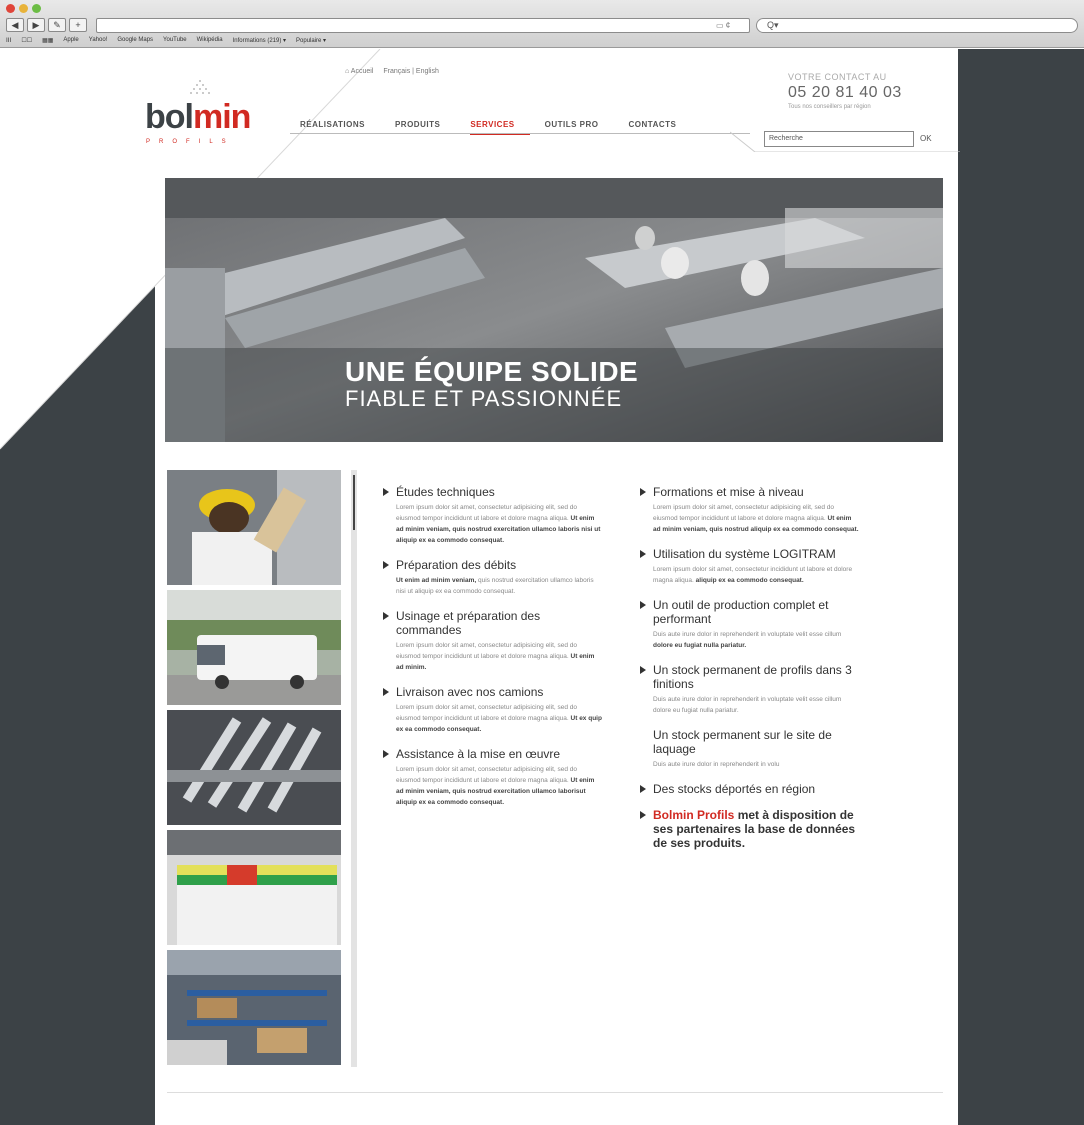  What do you see at coordinates (254, 1007) in the screenshot?
I see `photo-warehouse` at bounding box center [254, 1007].